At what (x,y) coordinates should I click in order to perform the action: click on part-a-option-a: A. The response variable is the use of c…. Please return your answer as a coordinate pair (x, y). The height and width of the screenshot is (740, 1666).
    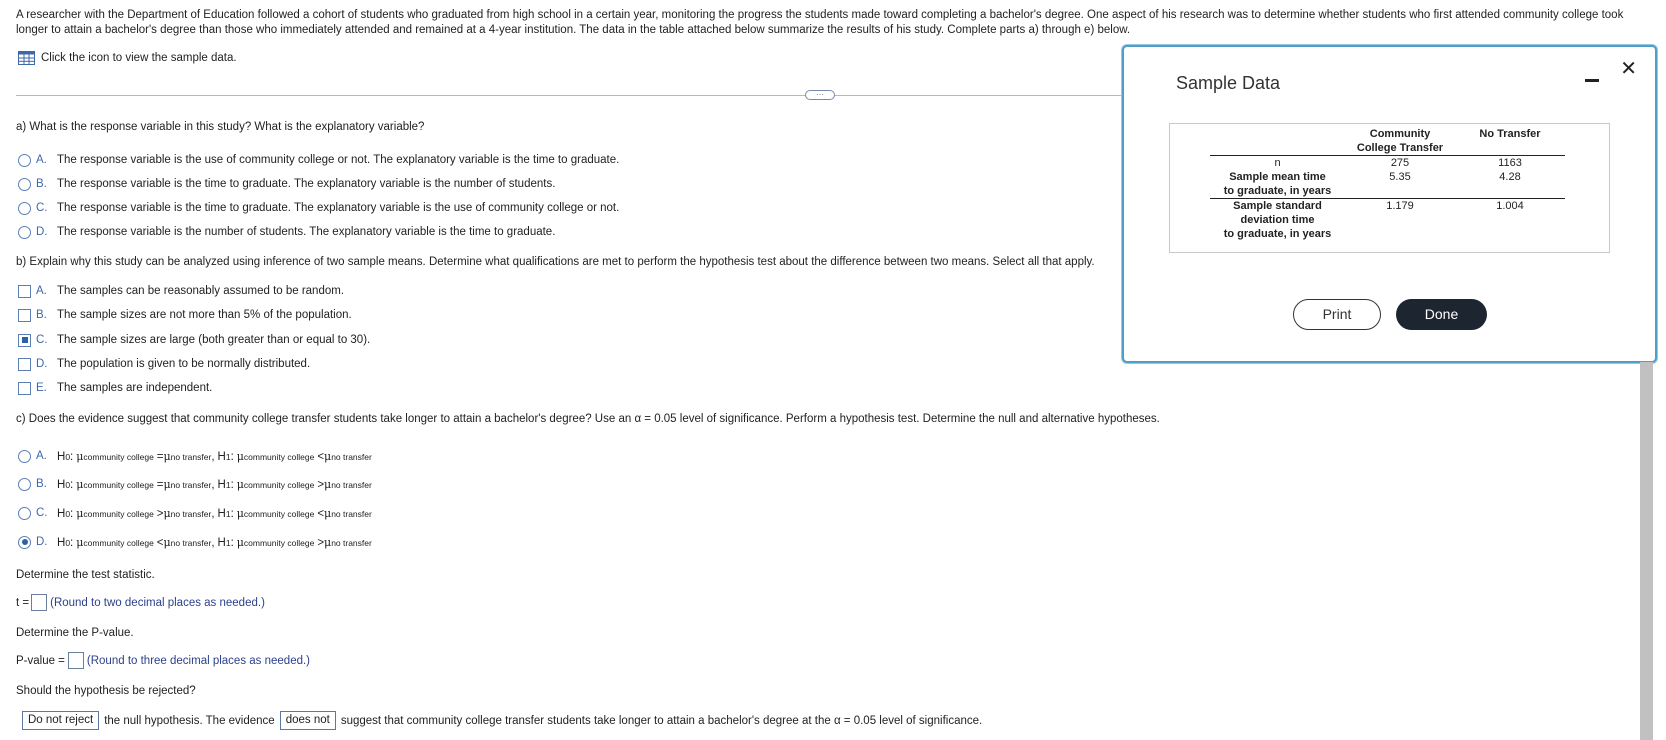
    Looking at the image, I should click on (318, 160).